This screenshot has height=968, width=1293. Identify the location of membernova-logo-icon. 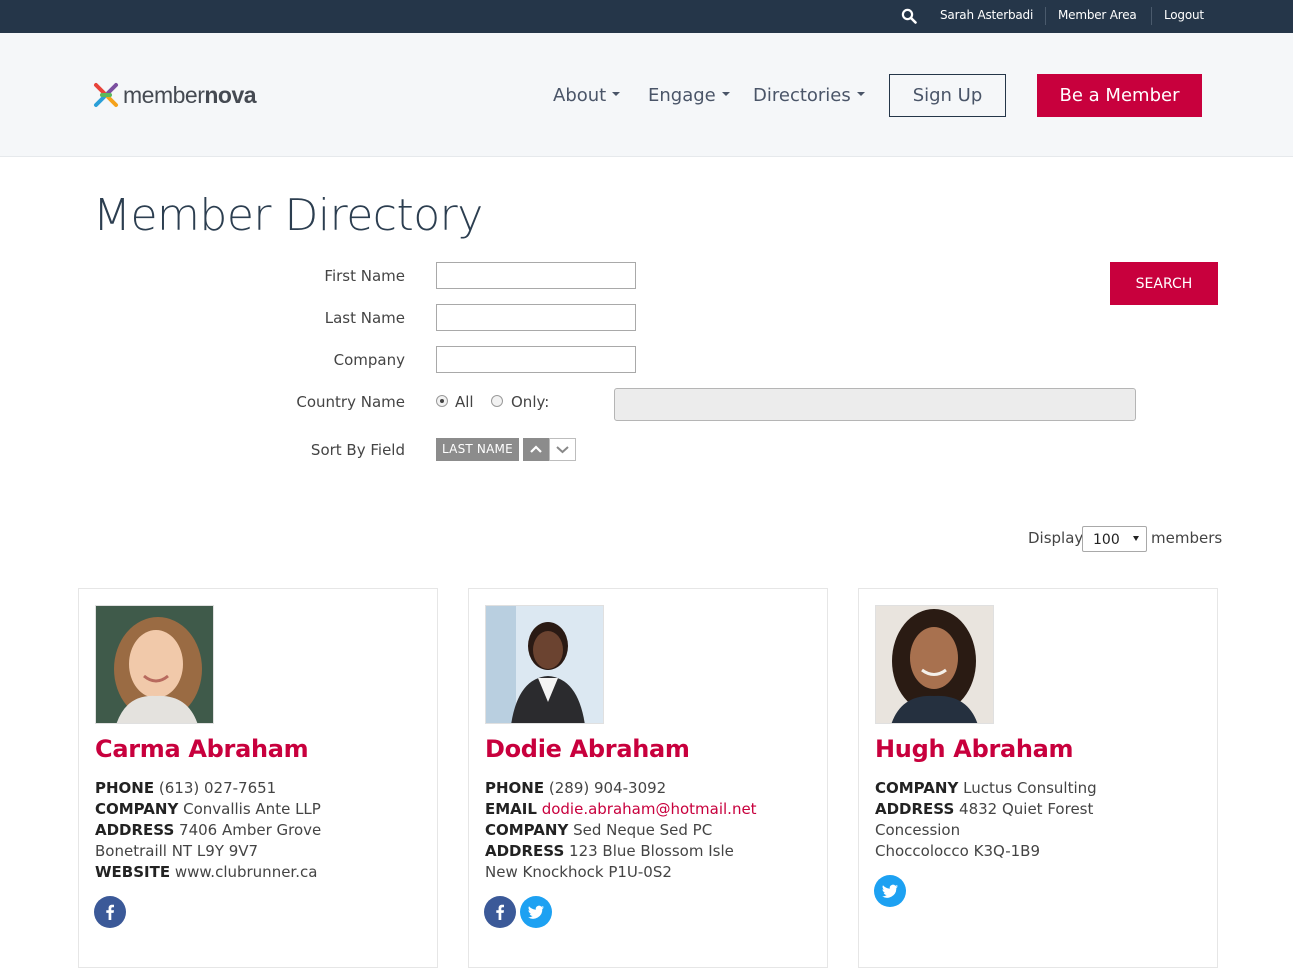
(106, 95).